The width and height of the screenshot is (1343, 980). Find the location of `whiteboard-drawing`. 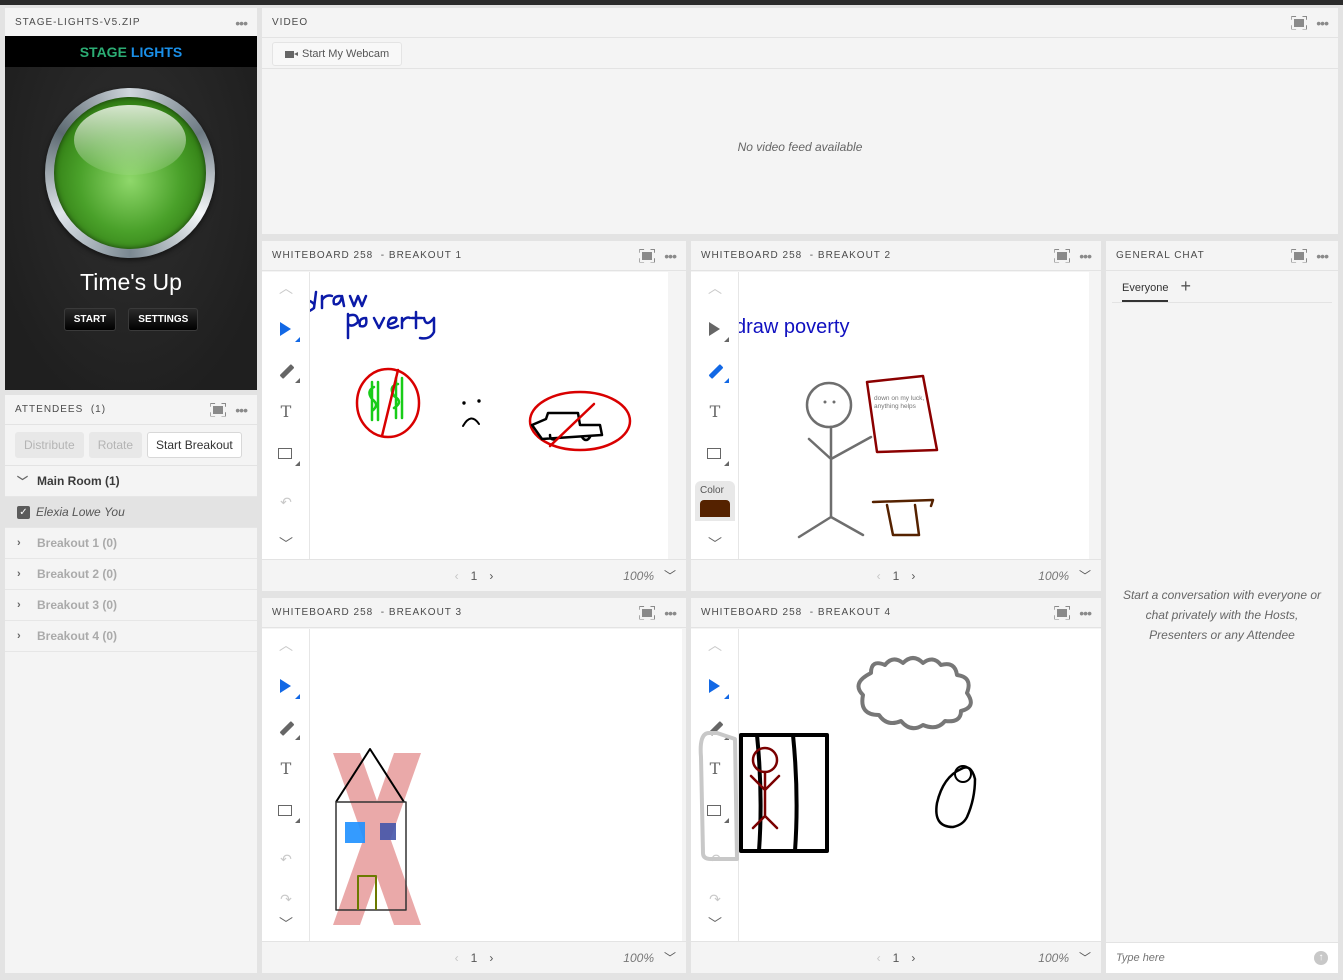

whiteboard-drawing is located at coordinates (466, 371).